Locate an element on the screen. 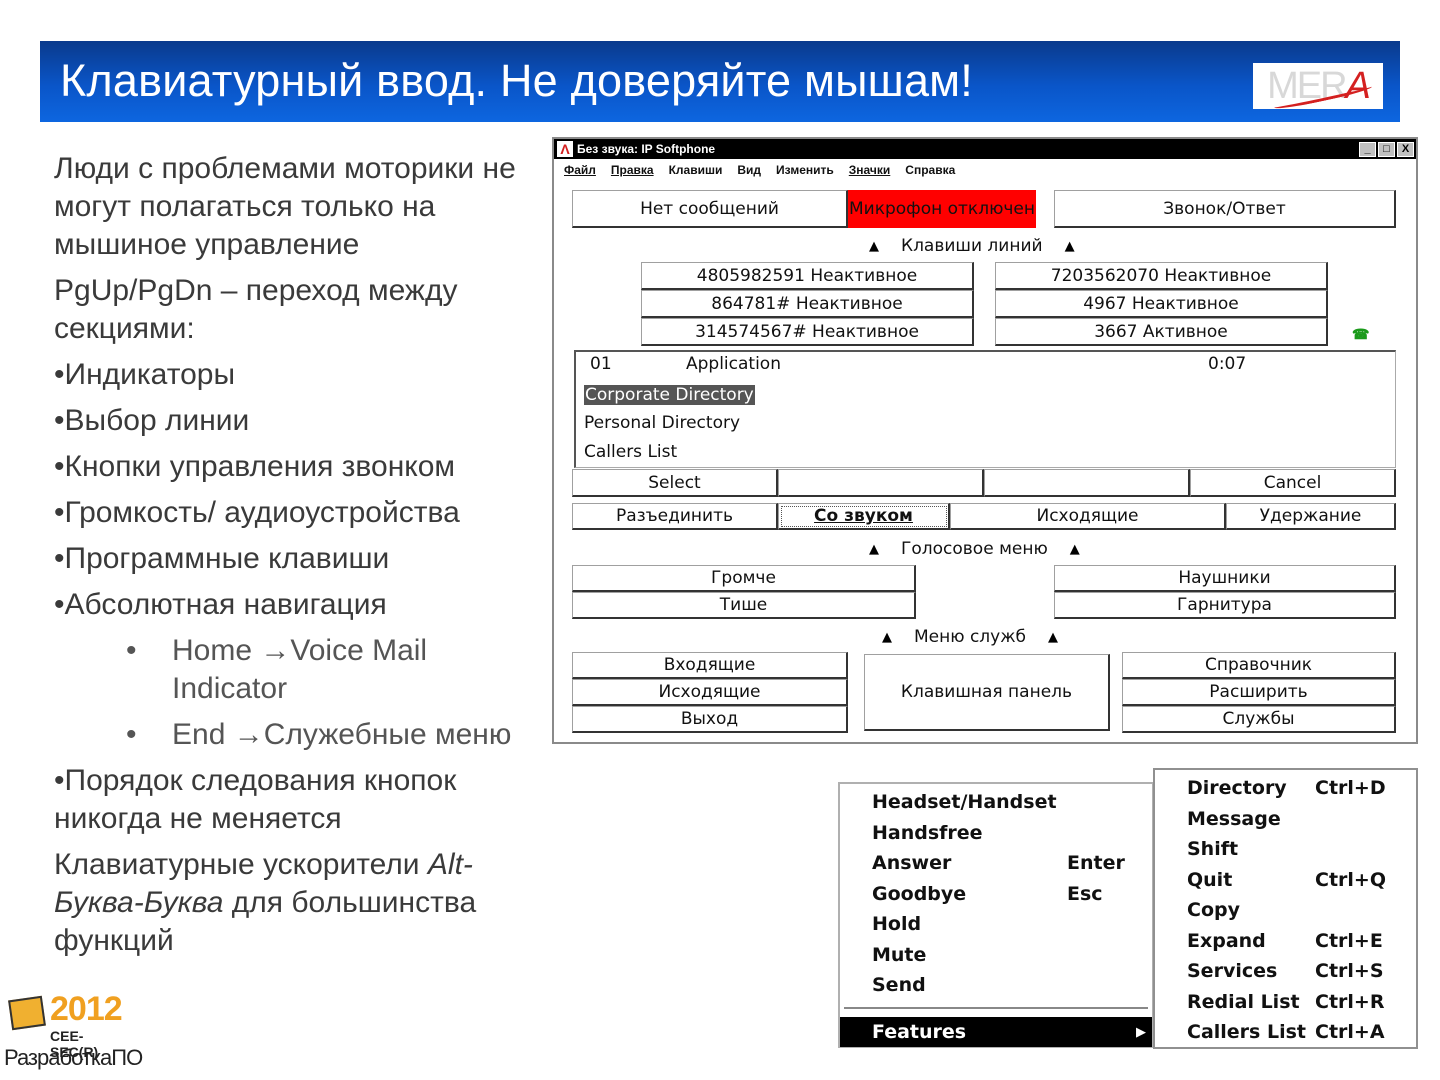  display-item: Callers List is located at coordinates (630, 452).